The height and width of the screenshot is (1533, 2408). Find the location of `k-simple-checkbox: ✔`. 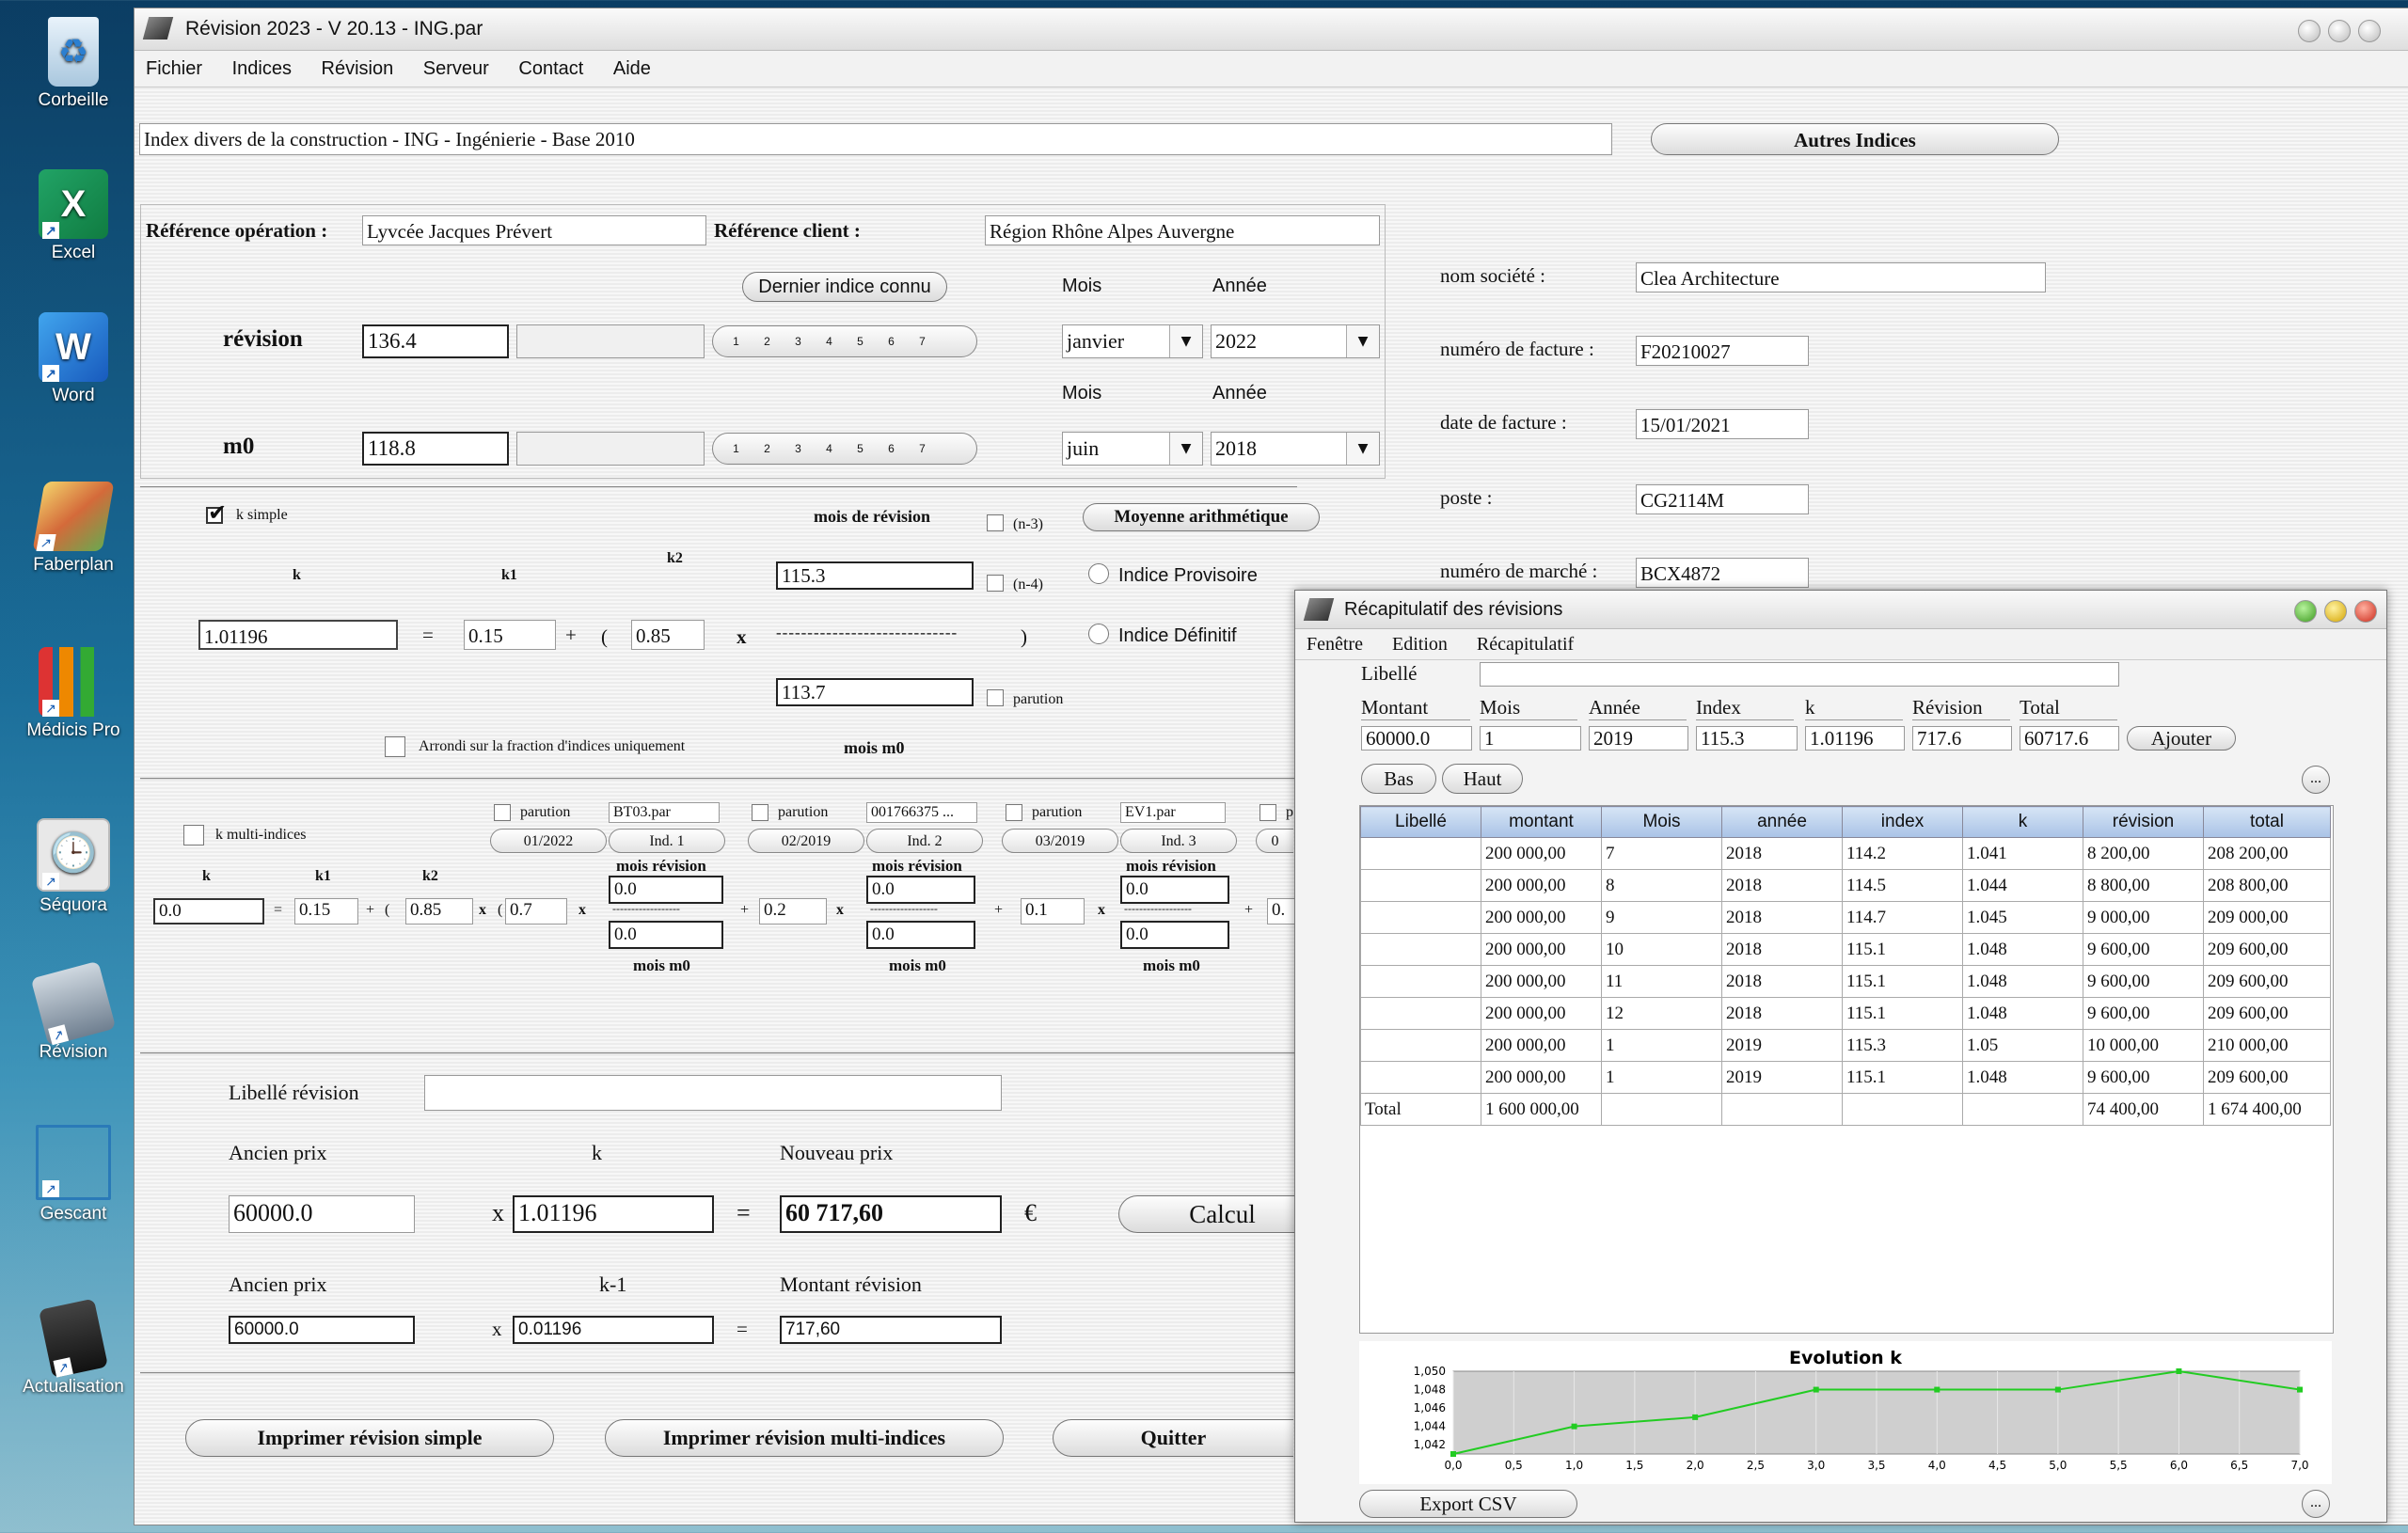

k-simple-checkbox: ✔ is located at coordinates (217, 512).